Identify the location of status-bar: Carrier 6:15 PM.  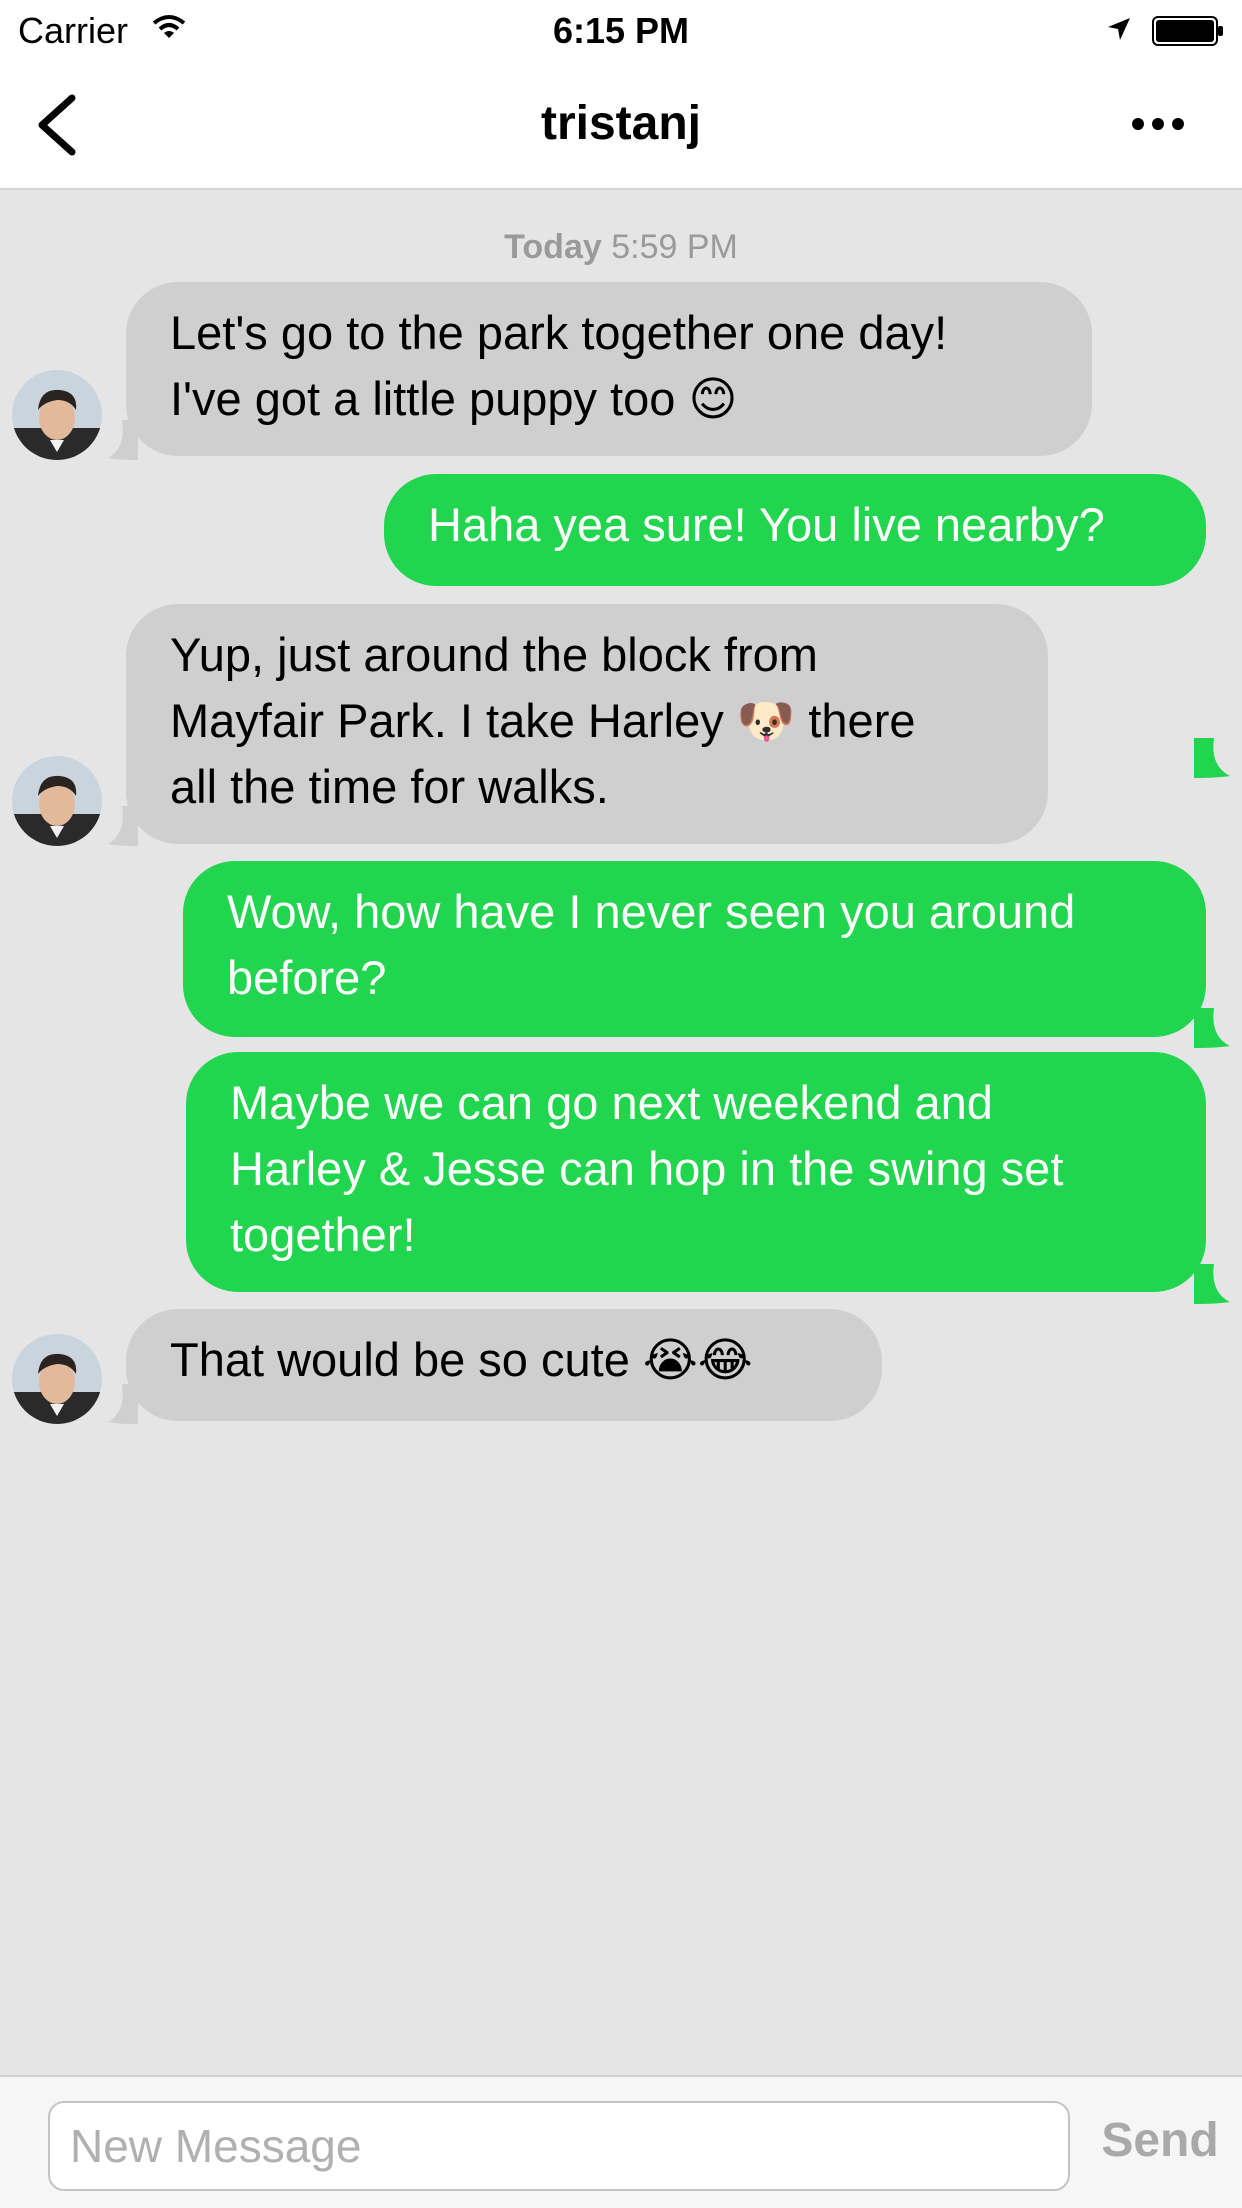
(621, 30).